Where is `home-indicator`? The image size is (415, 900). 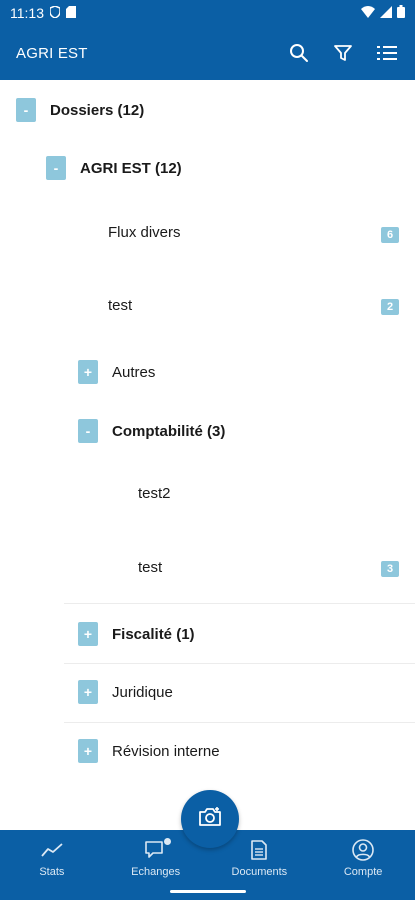 home-indicator is located at coordinates (208, 891).